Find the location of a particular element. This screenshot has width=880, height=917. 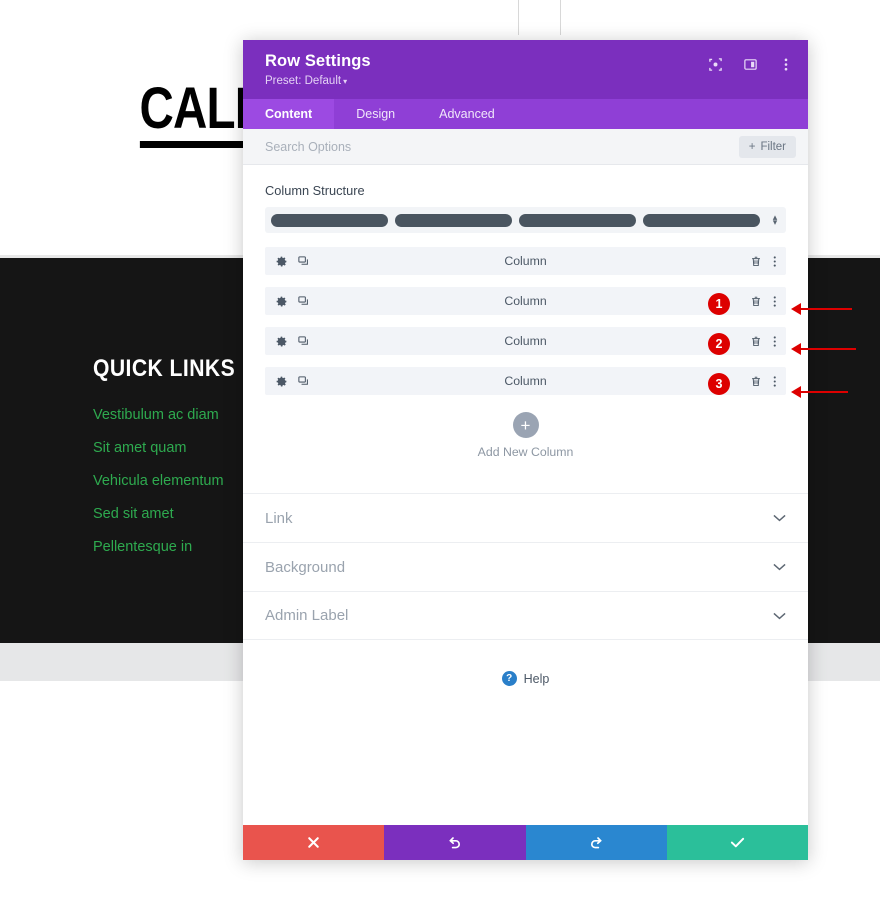

column-structure-label: Column Structure is located at coordinates (315, 190).